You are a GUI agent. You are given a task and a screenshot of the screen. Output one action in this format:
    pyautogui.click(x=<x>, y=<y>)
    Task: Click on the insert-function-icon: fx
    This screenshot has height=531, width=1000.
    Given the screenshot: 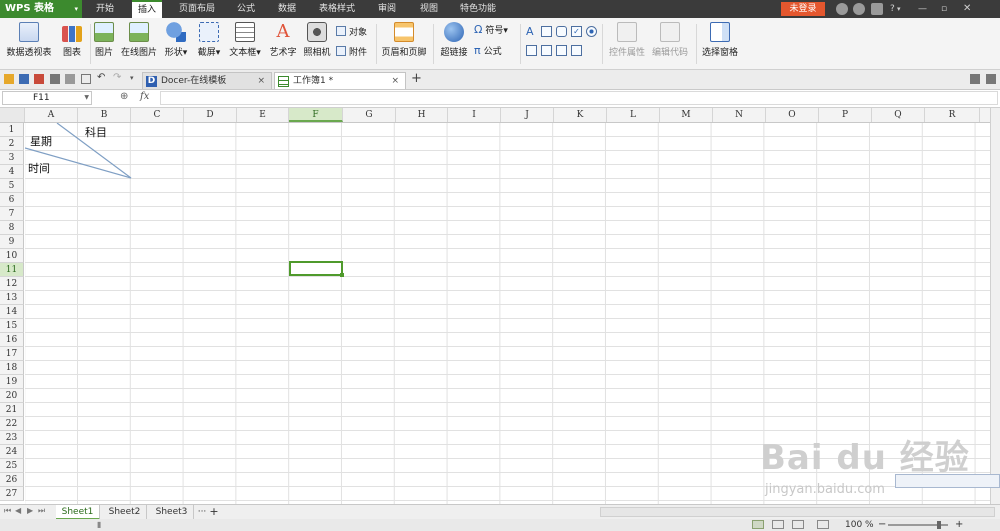 What is the action you would take?
    pyautogui.click(x=144, y=96)
    